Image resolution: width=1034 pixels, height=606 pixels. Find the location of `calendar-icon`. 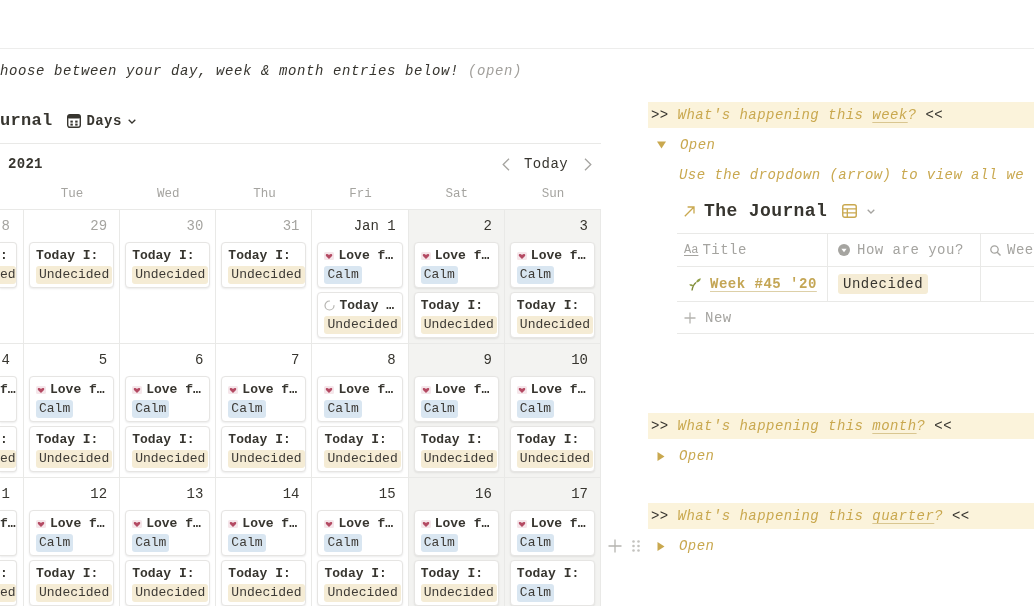

calendar-icon is located at coordinates (73, 121).